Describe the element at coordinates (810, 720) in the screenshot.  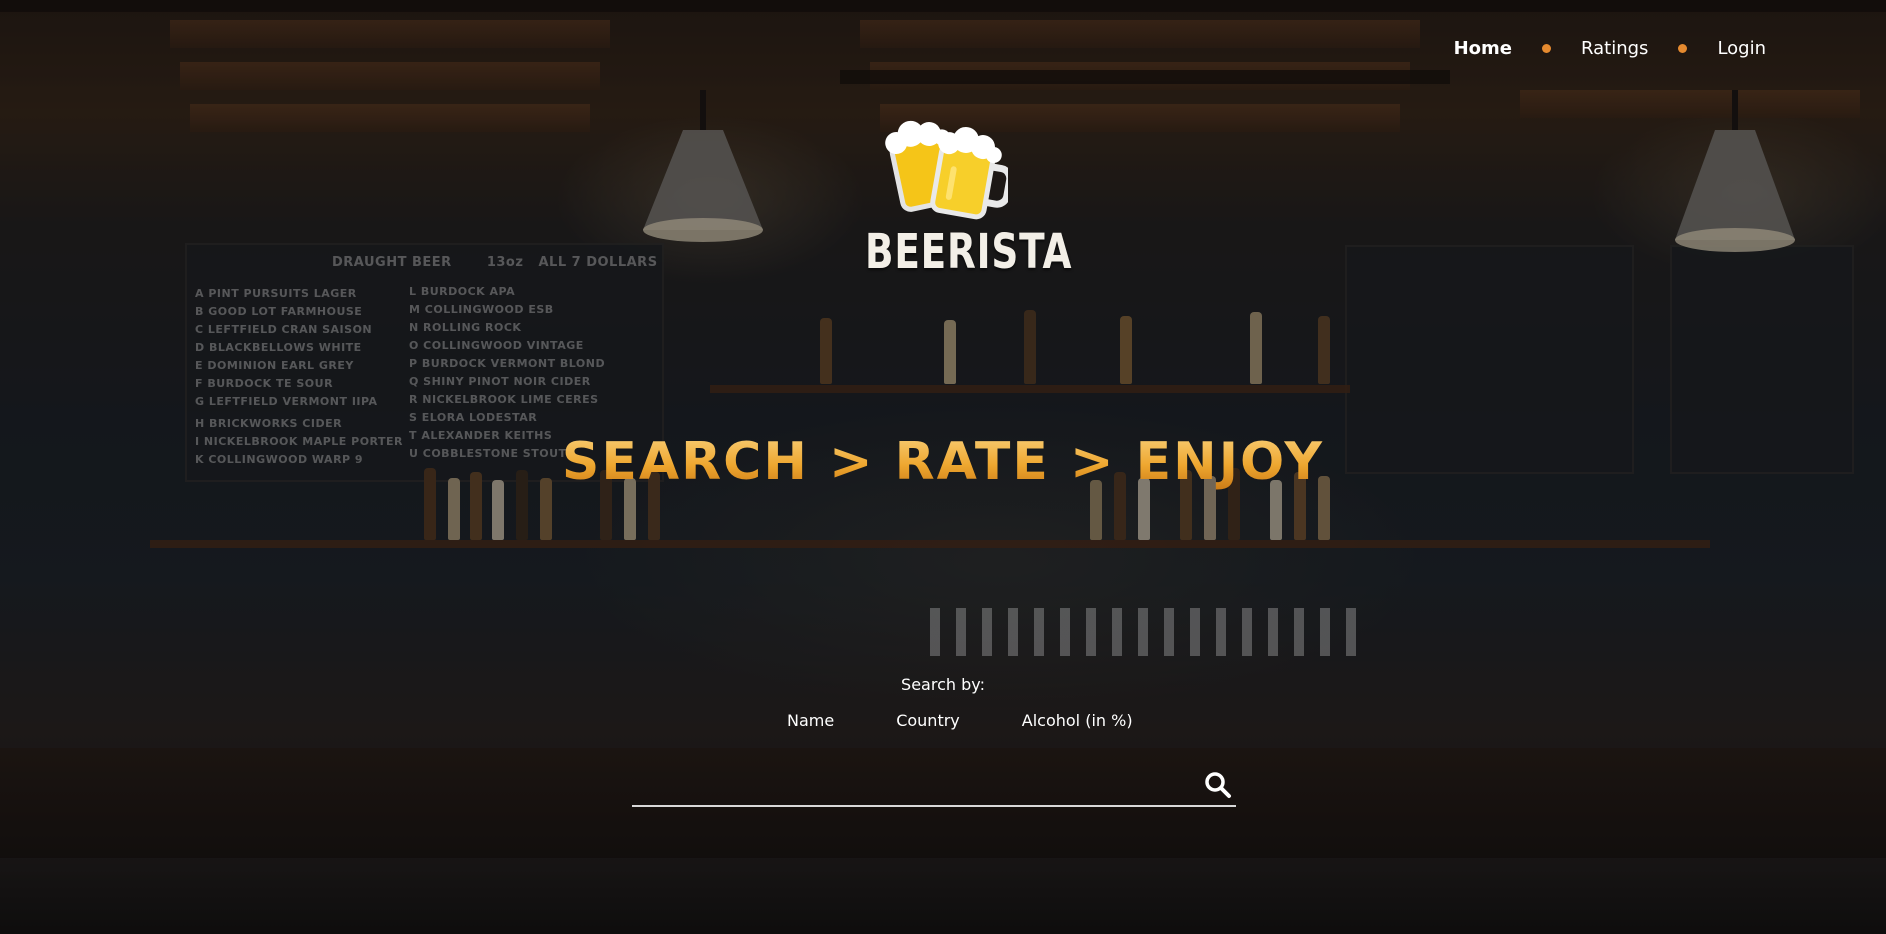
I see `search-option-name: Name` at that location.